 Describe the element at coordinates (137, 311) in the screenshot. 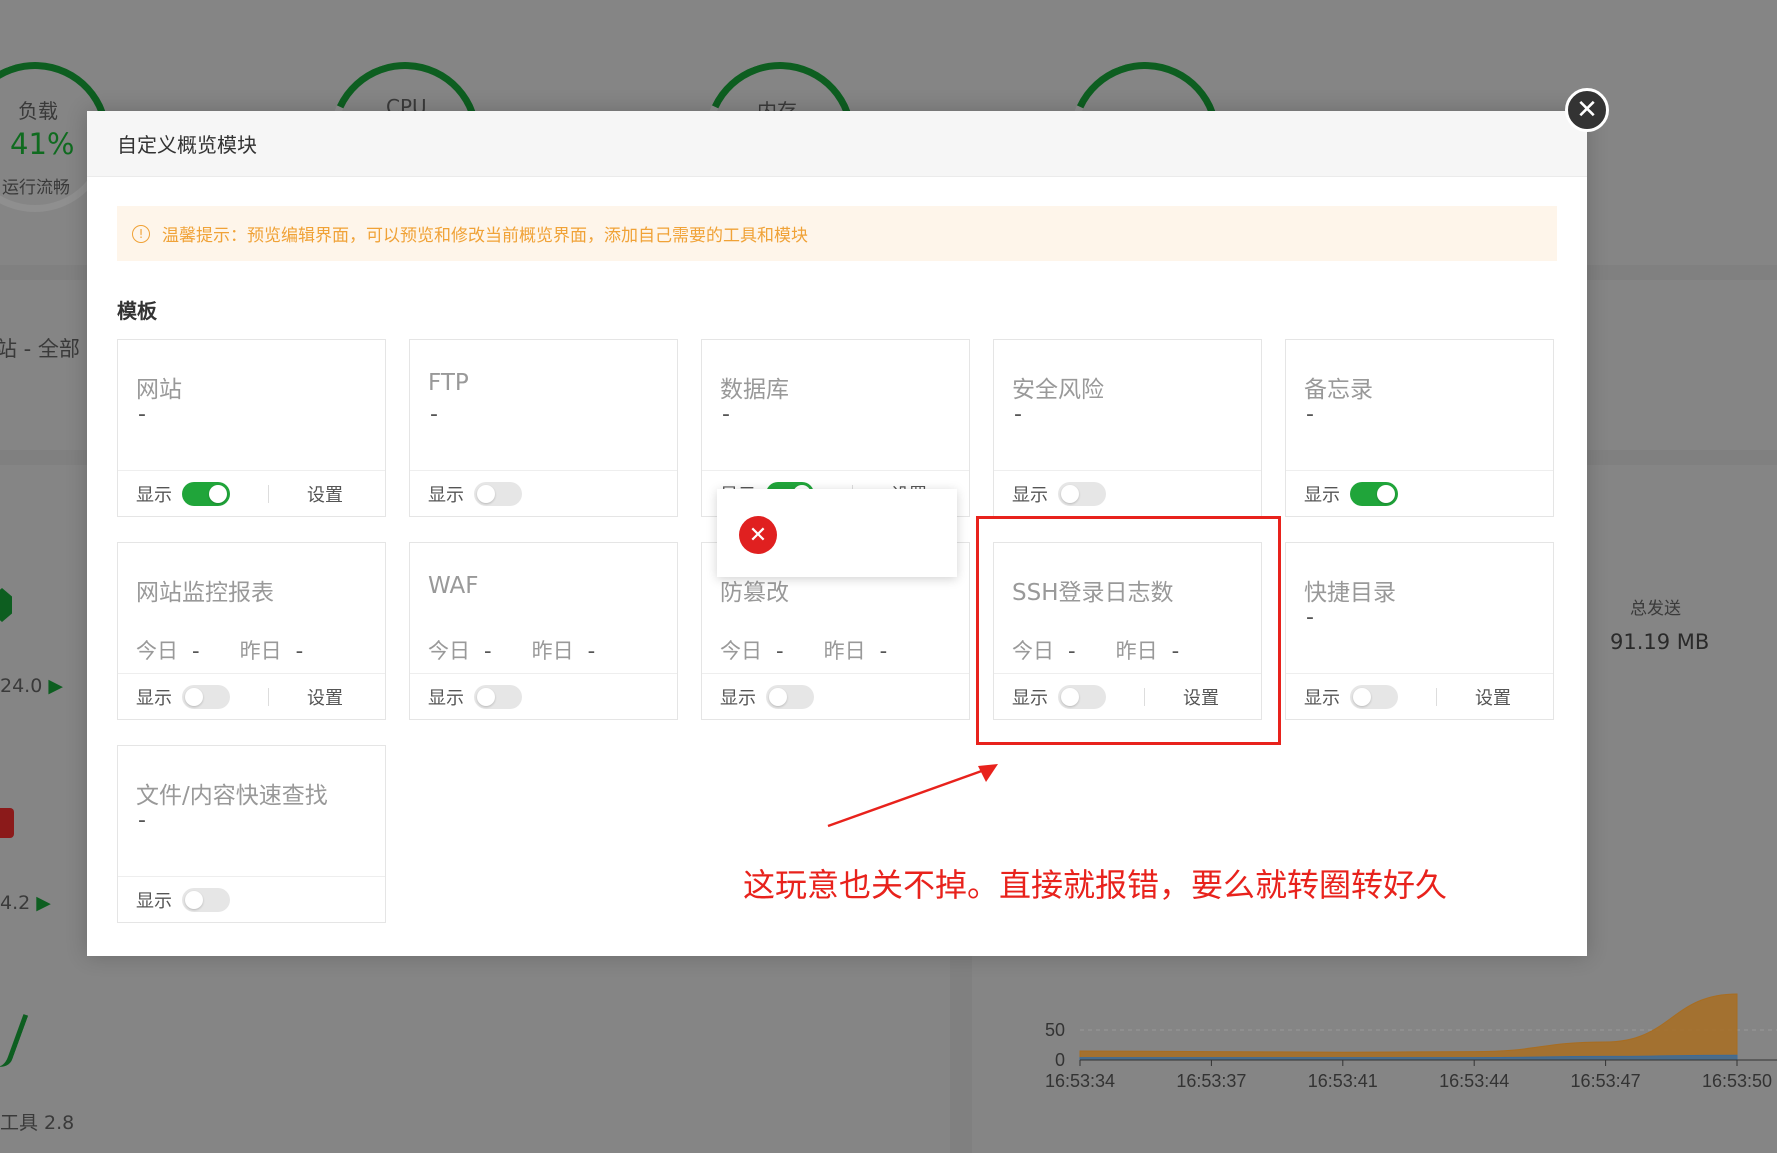

I see `section-title: 模板` at that location.